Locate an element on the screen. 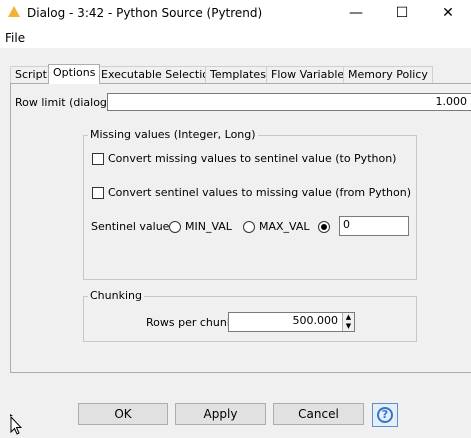 The height and width of the screenshot is (438, 471). minimize-button: — is located at coordinates (356, 14).